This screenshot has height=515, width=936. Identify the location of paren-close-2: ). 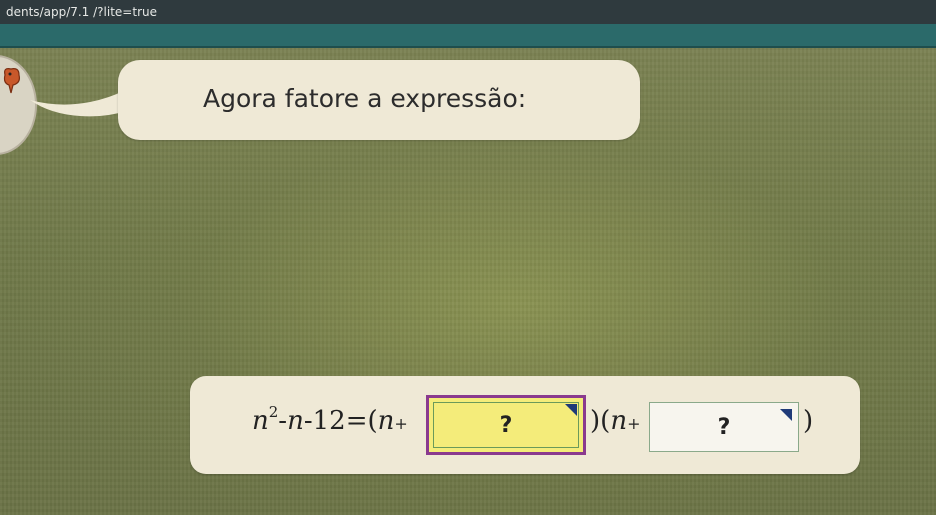
(808, 421).